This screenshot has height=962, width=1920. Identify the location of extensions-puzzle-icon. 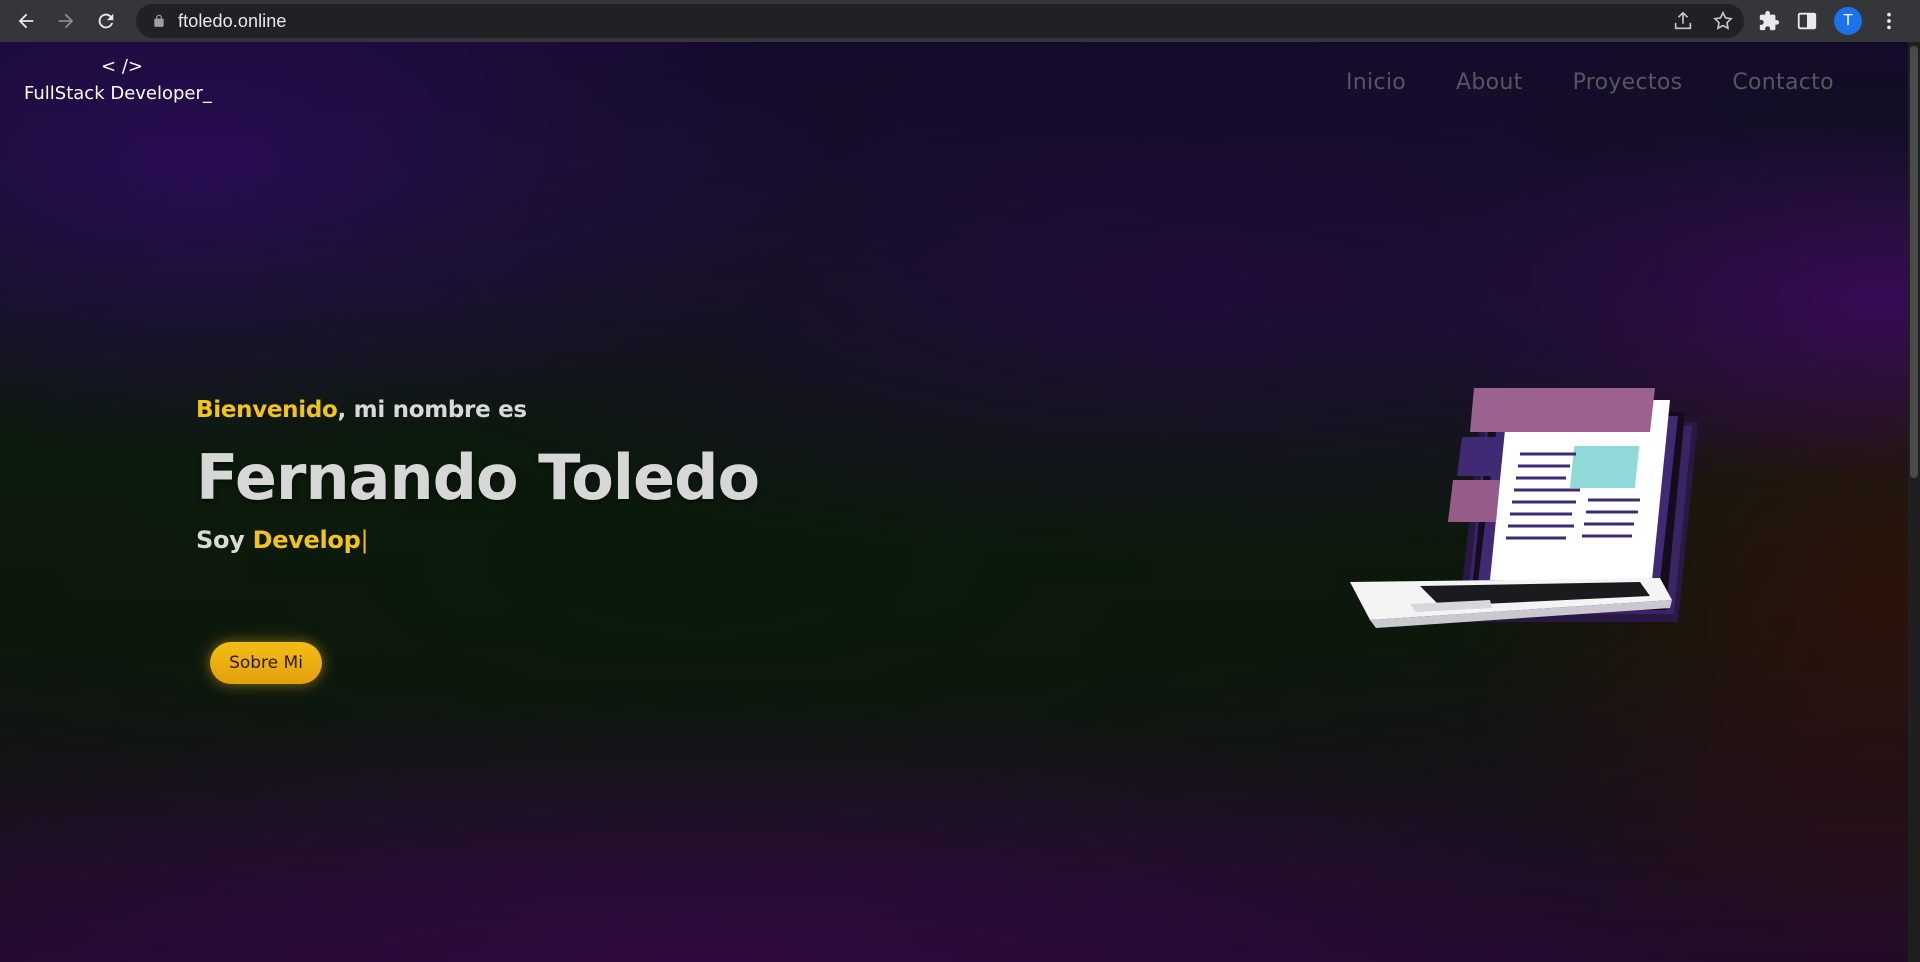
(1769, 21).